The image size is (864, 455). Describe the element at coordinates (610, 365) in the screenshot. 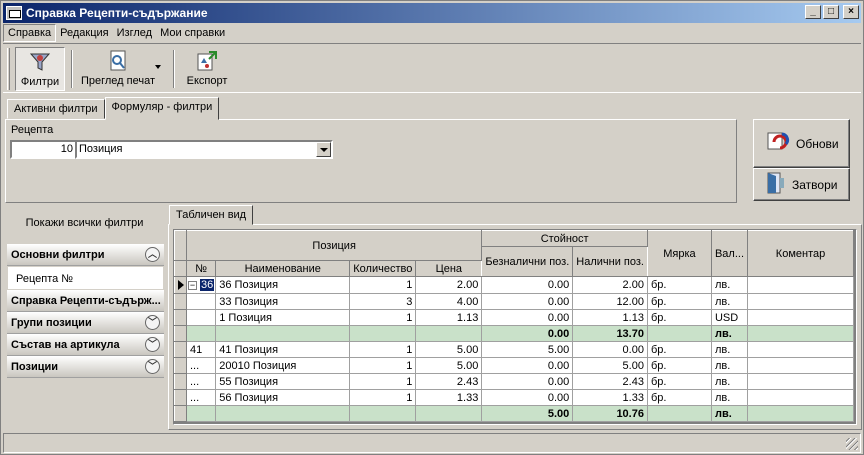

I see `cell-cash: 5.00` at that location.